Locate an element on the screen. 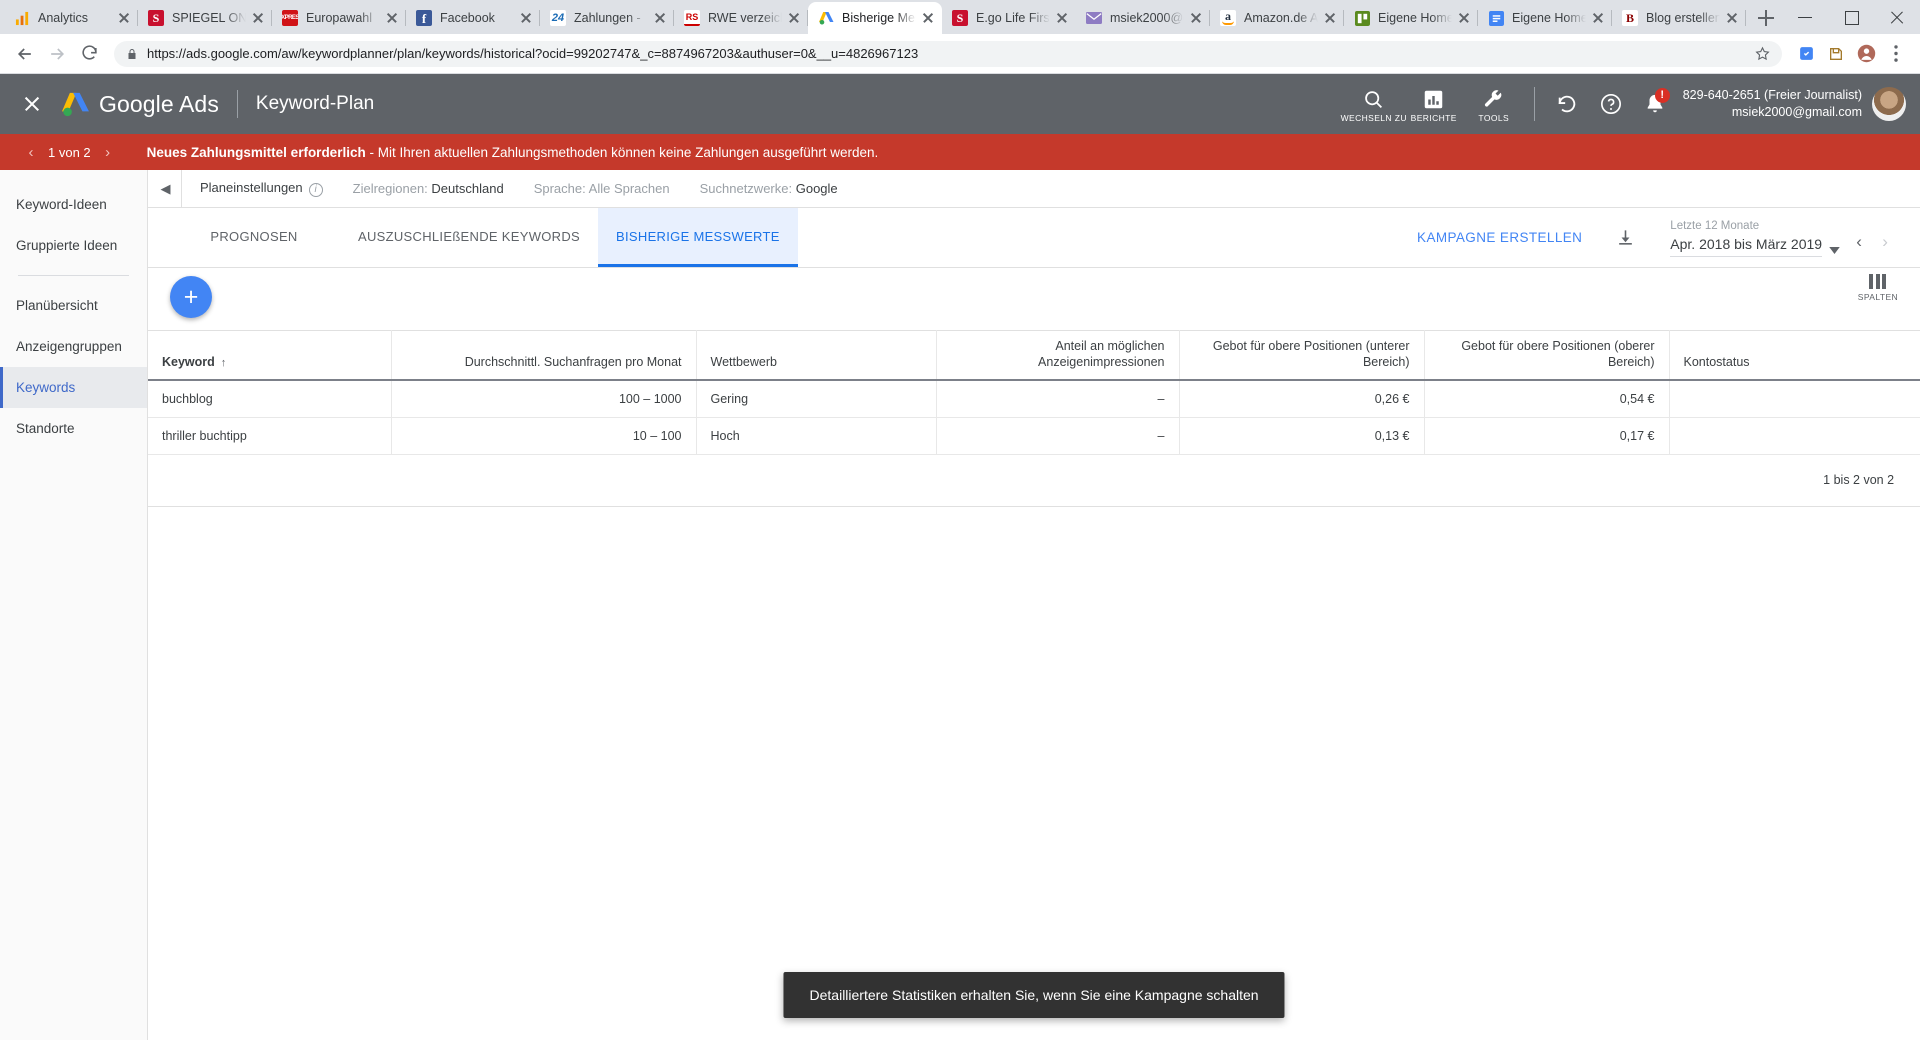  browser-tab-11: Eigene Homepage is located at coordinates (1545, 18).